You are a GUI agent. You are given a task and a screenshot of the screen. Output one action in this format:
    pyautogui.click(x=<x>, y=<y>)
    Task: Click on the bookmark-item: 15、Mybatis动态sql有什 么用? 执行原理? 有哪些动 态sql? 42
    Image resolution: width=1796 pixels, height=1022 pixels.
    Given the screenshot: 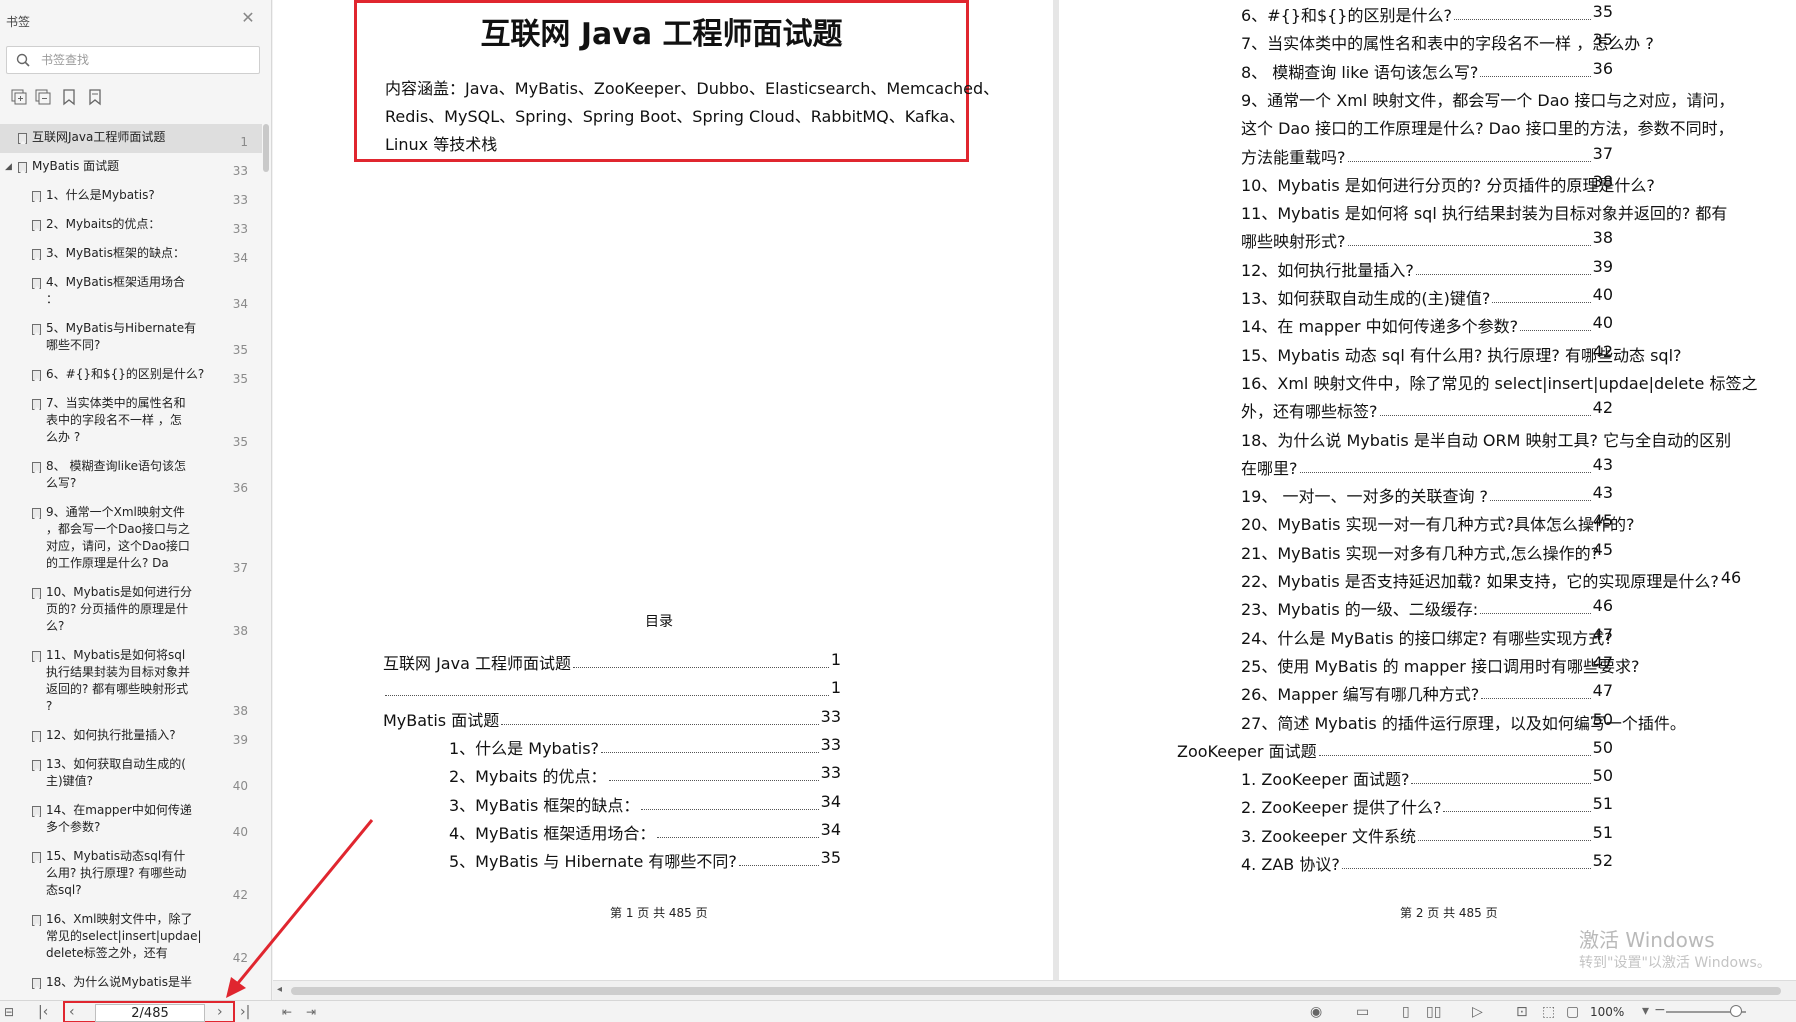 What is the action you would take?
    pyautogui.click(x=131, y=874)
    